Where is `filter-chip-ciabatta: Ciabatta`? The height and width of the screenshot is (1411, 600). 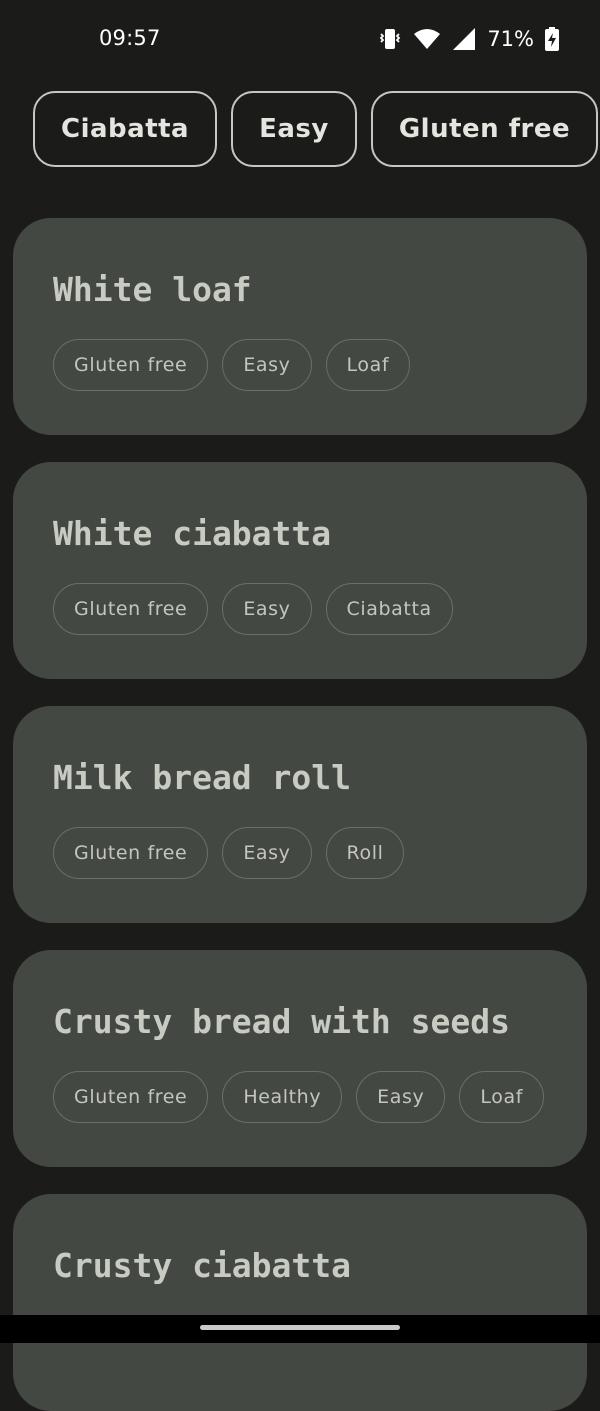
filter-chip-ciabatta: Ciabatta is located at coordinates (125, 129).